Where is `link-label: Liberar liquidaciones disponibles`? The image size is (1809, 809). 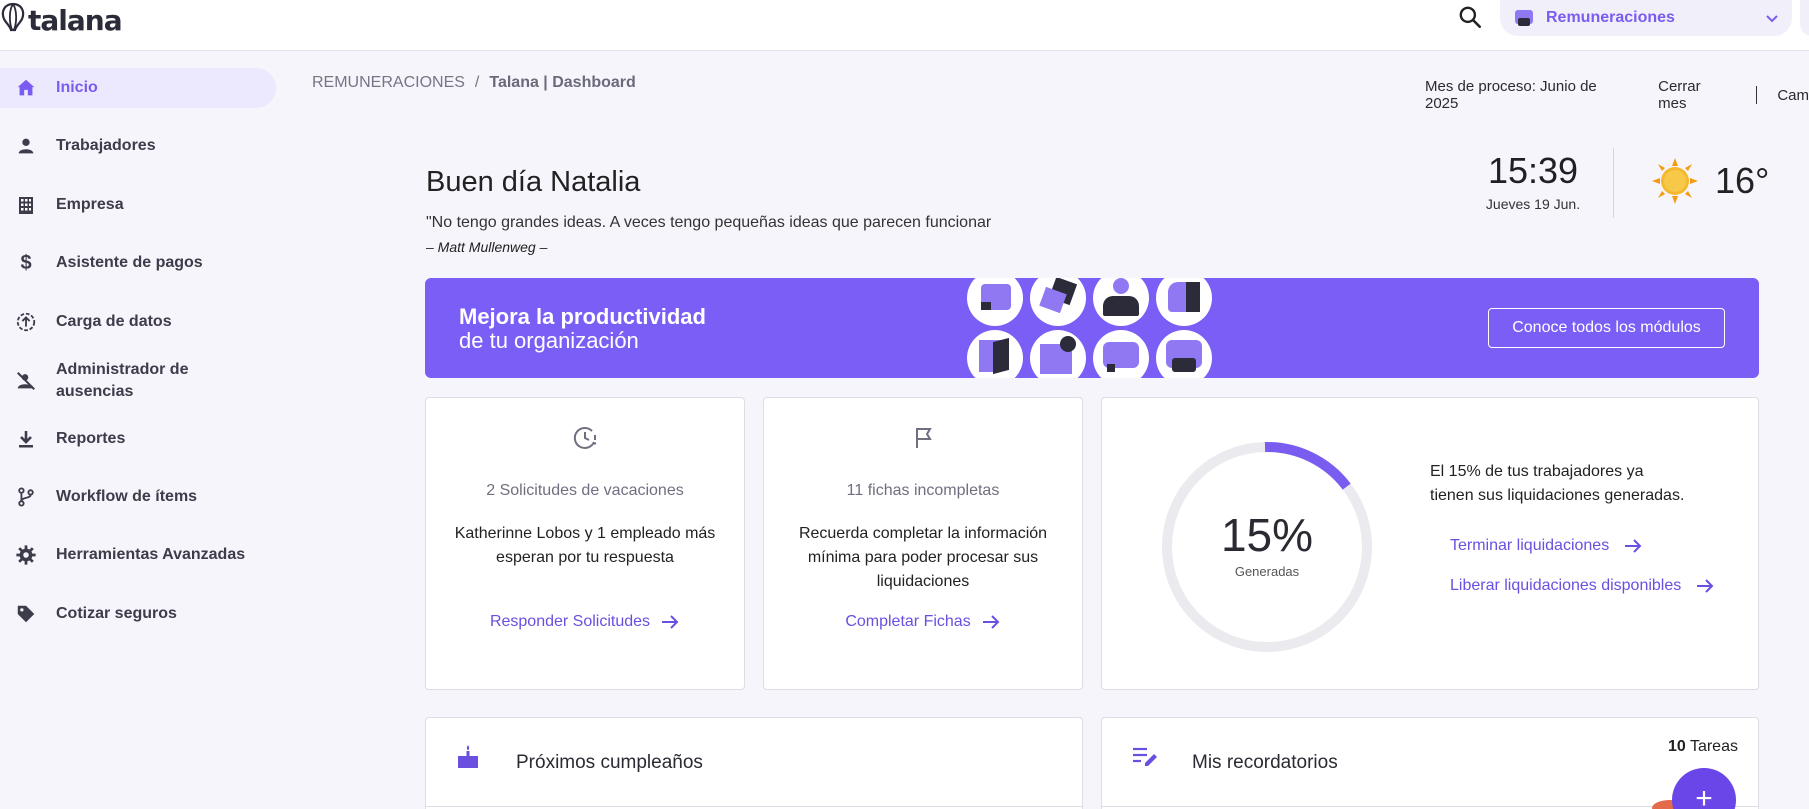
link-label: Liberar liquidaciones disponibles is located at coordinates (1566, 585).